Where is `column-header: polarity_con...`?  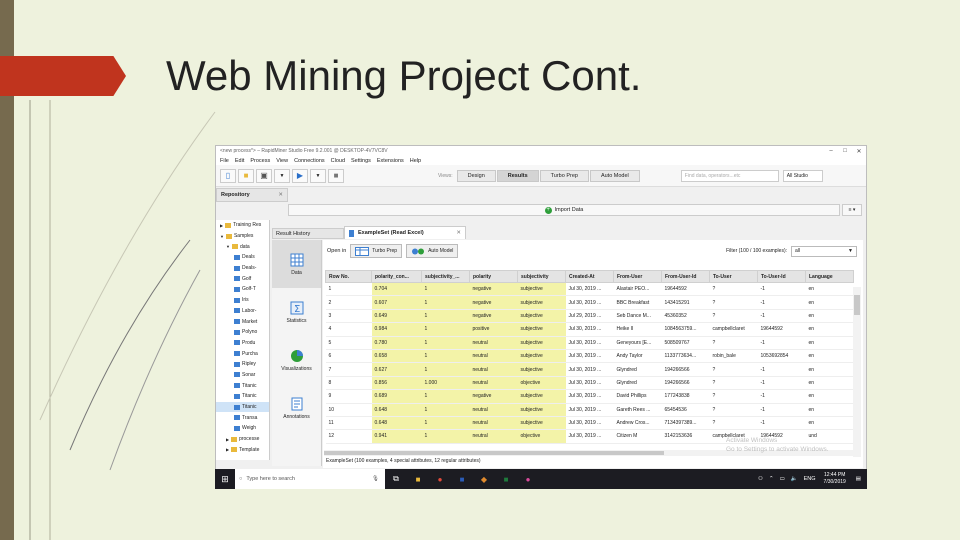 column-header: polarity_con... is located at coordinates (396, 276).